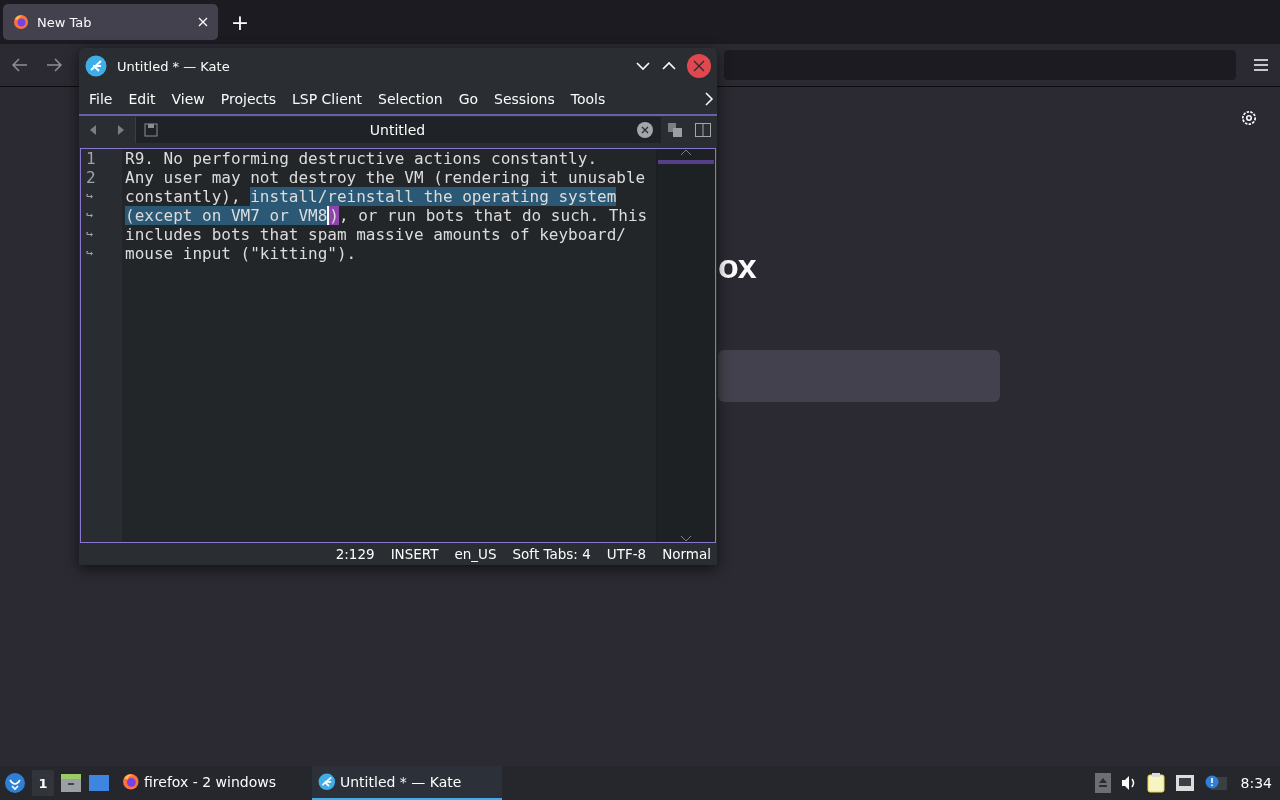 This screenshot has height=800, width=1280. What do you see at coordinates (1249, 118) in the screenshot?
I see `settings-icon` at bounding box center [1249, 118].